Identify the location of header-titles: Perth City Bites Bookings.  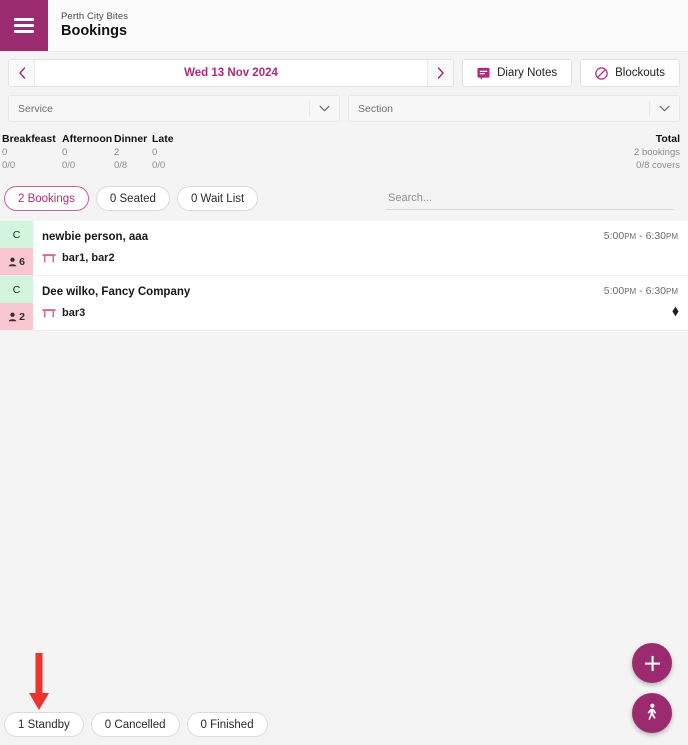
(88, 25).